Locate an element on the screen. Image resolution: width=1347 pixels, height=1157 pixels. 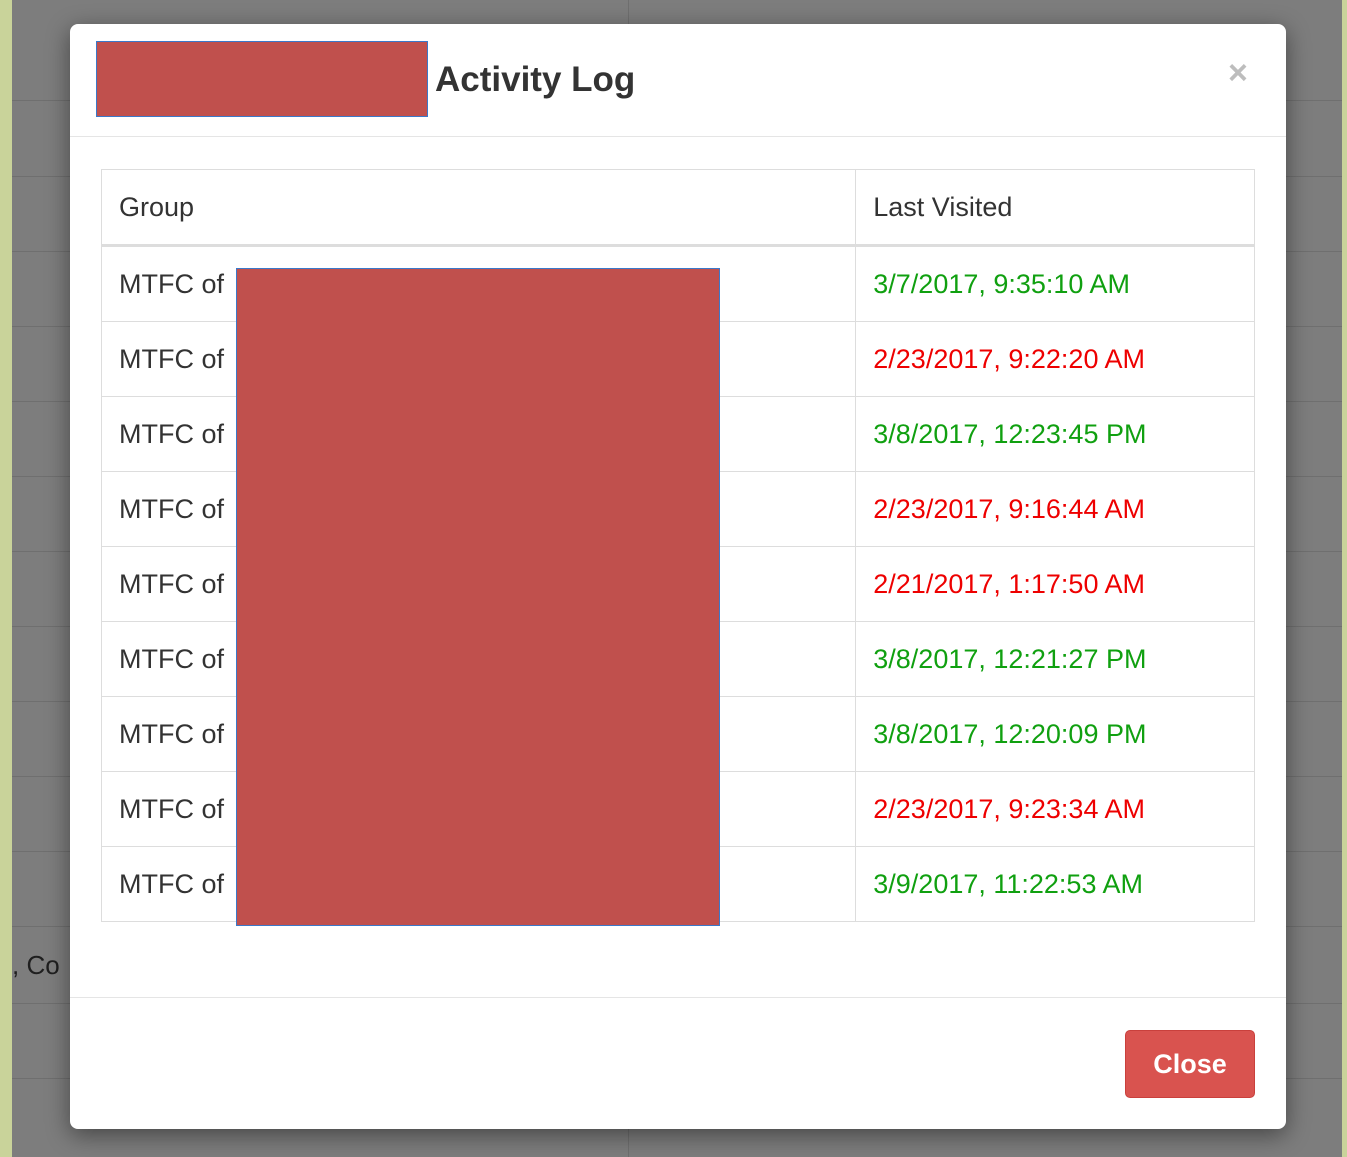
modal-title: Activity Log is located at coordinates (535, 79).